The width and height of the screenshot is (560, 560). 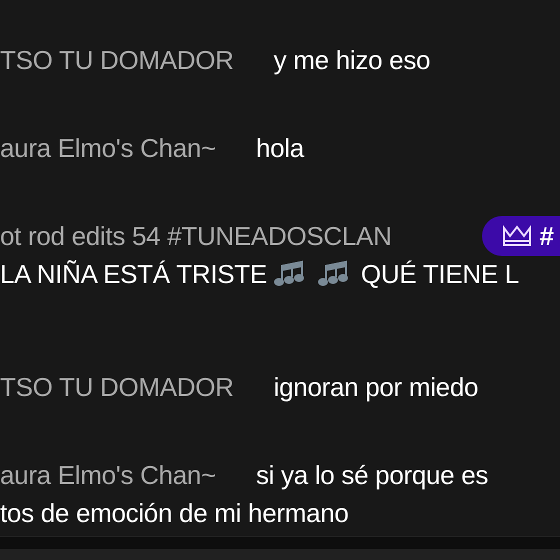 I want to click on crown-icon, so click(x=517, y=236).